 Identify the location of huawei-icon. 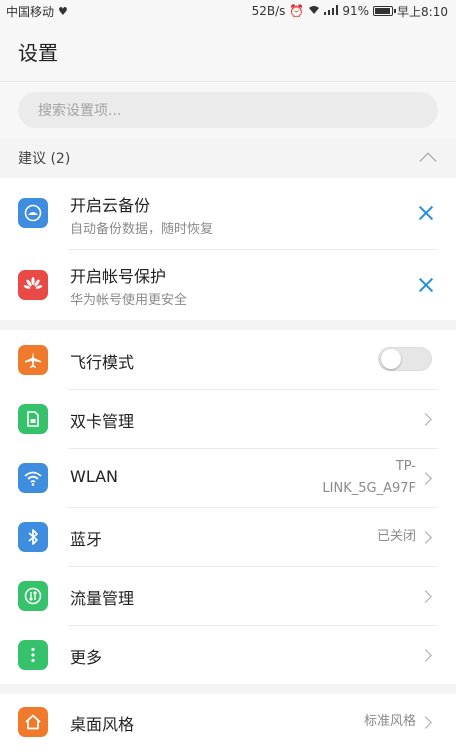
(33, 285).